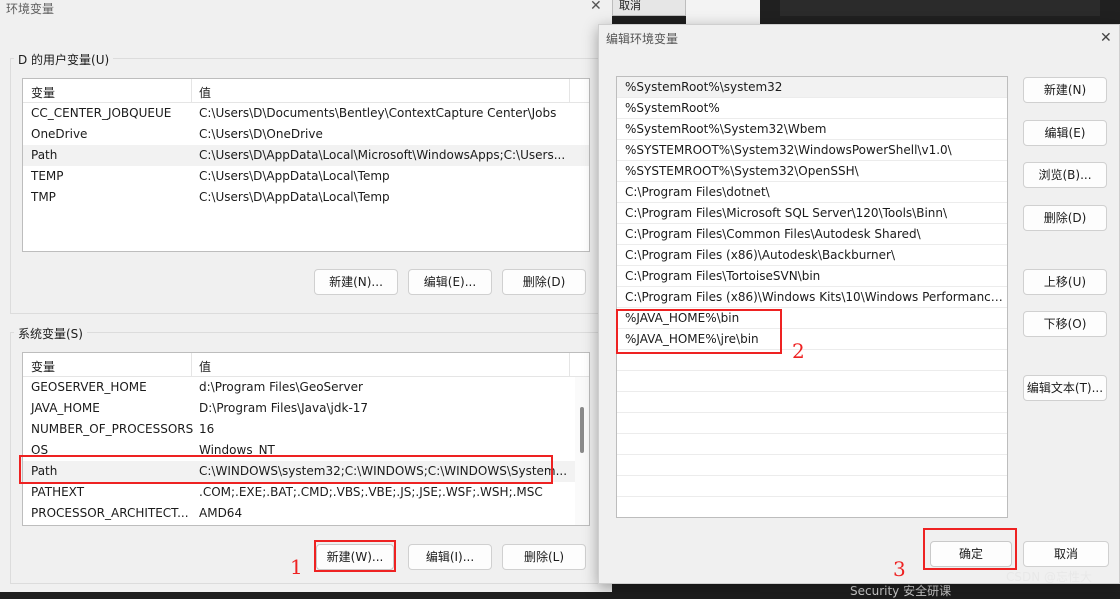 The width and height of the screenshot is (1120, 599). I want to click on annotation-number-3: 3, so click(899, 569).